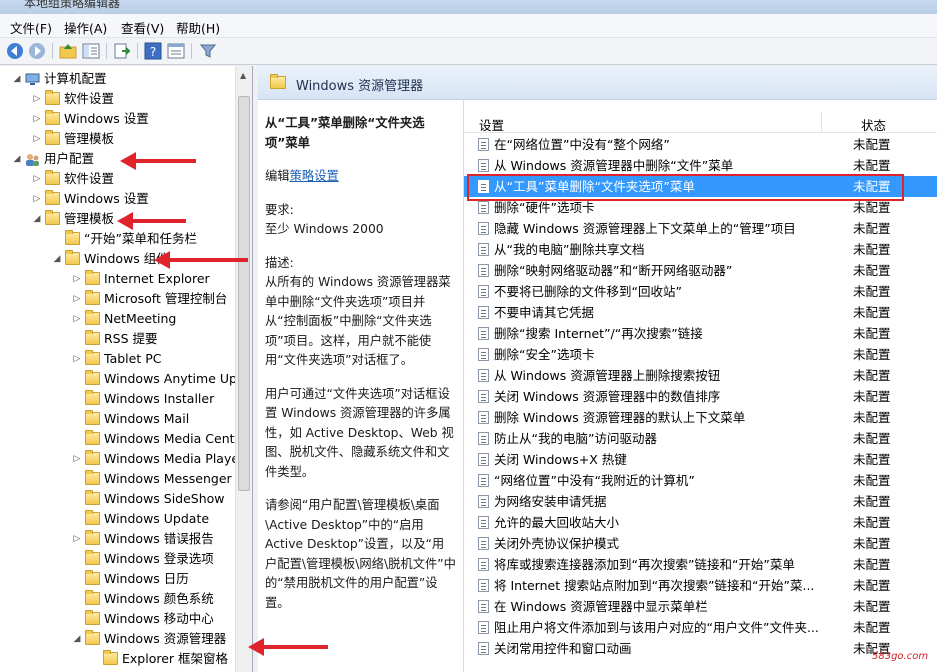 Image resolution: width=937 pixels, height=672 pixels. Describe the element at coordinates (645, 228) in the screenshot. I see `policy-setting-name: 隐藏 Windows 资源管理器上下文菜单上的“管理”项目` at that location.